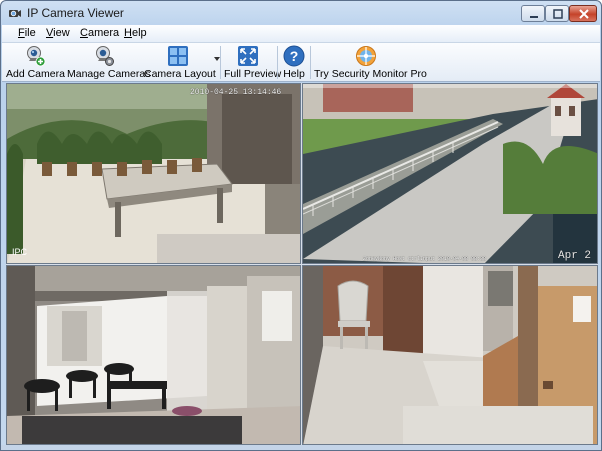 The image size is (602, 451). Describe the element at coordinates (236, 92) in the screenshot. I see `camera-timestamp: 2010-04-25 13:14:46` at that location.